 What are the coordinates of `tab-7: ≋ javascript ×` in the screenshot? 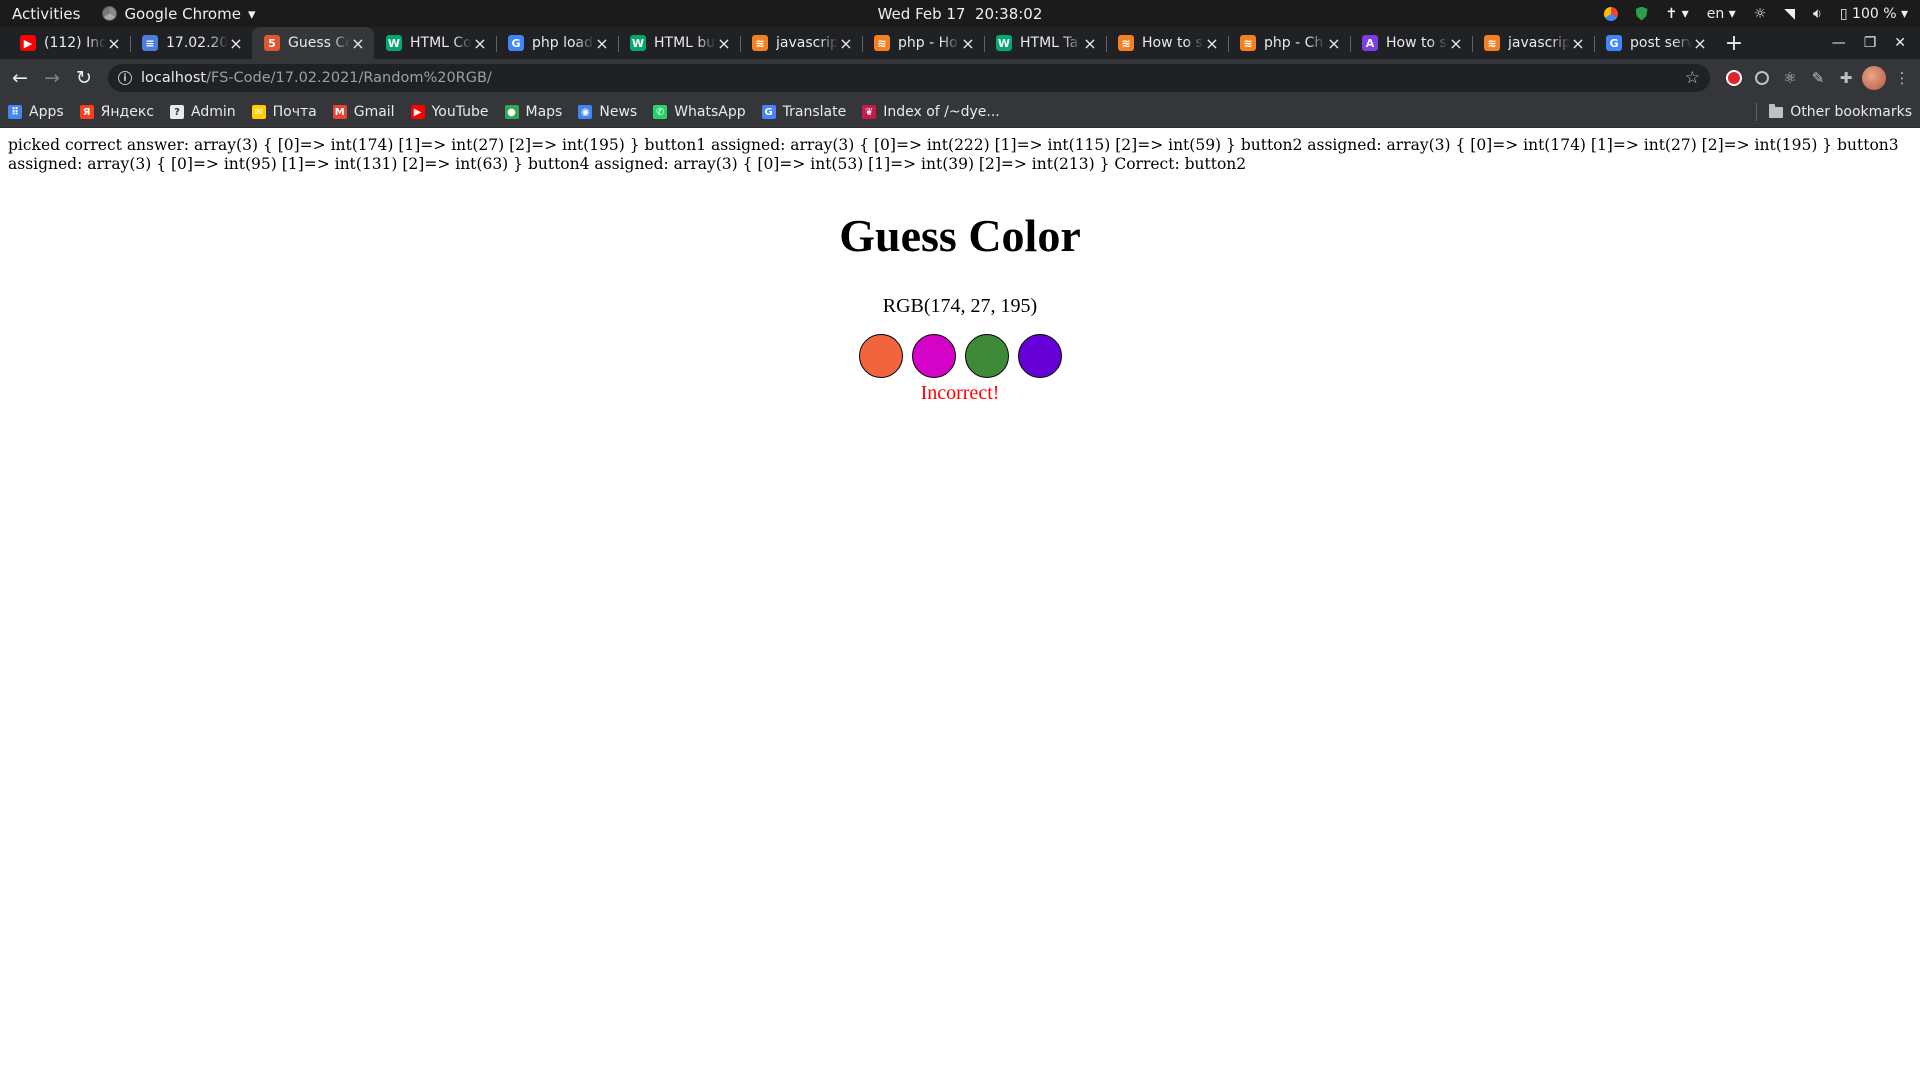 It's located at (801, 43).